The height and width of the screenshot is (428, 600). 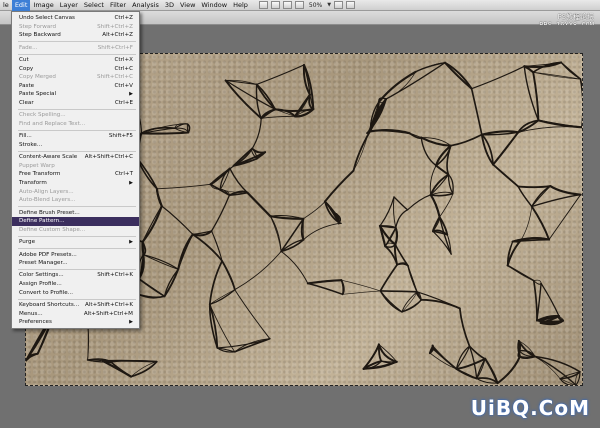 I want to click on menu-item-clear: Clear Ctrl+E, so click(x=75, y=103).